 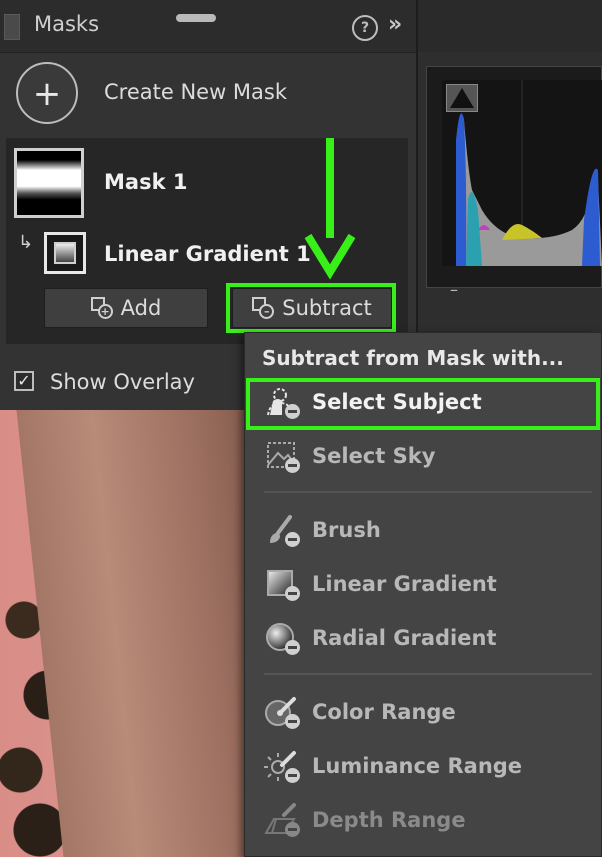 What do you see at coordinates (282, 402) in the screenshot?
I see `select-subject-icon` at bounding box center [282, 402].